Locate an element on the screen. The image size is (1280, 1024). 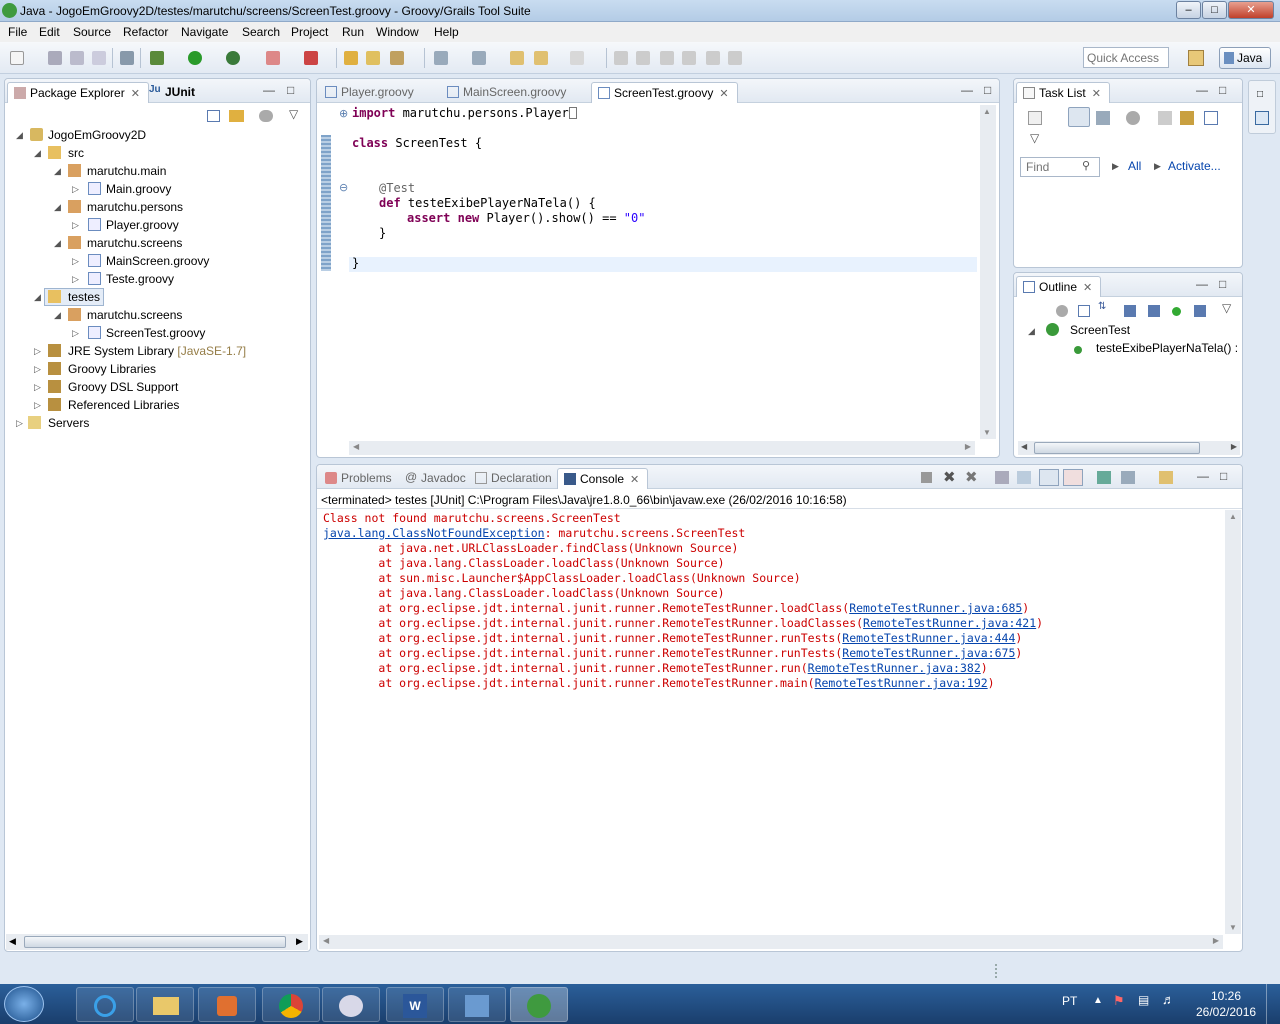
search-icon is located at coordinates (397, 58).